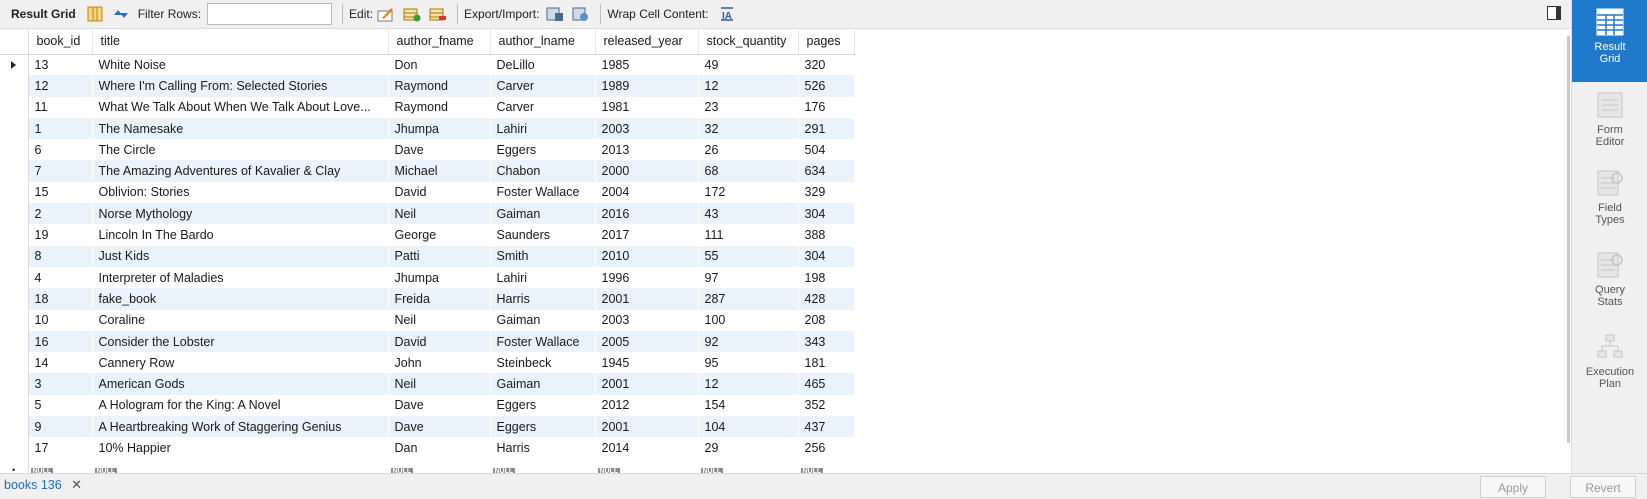 The width and height of the screenshot is (1647, 499). What do you see at coordinates (646, 235) in the screenshot?
I see `table-cell: 2017` at bounding box center [646, 235].